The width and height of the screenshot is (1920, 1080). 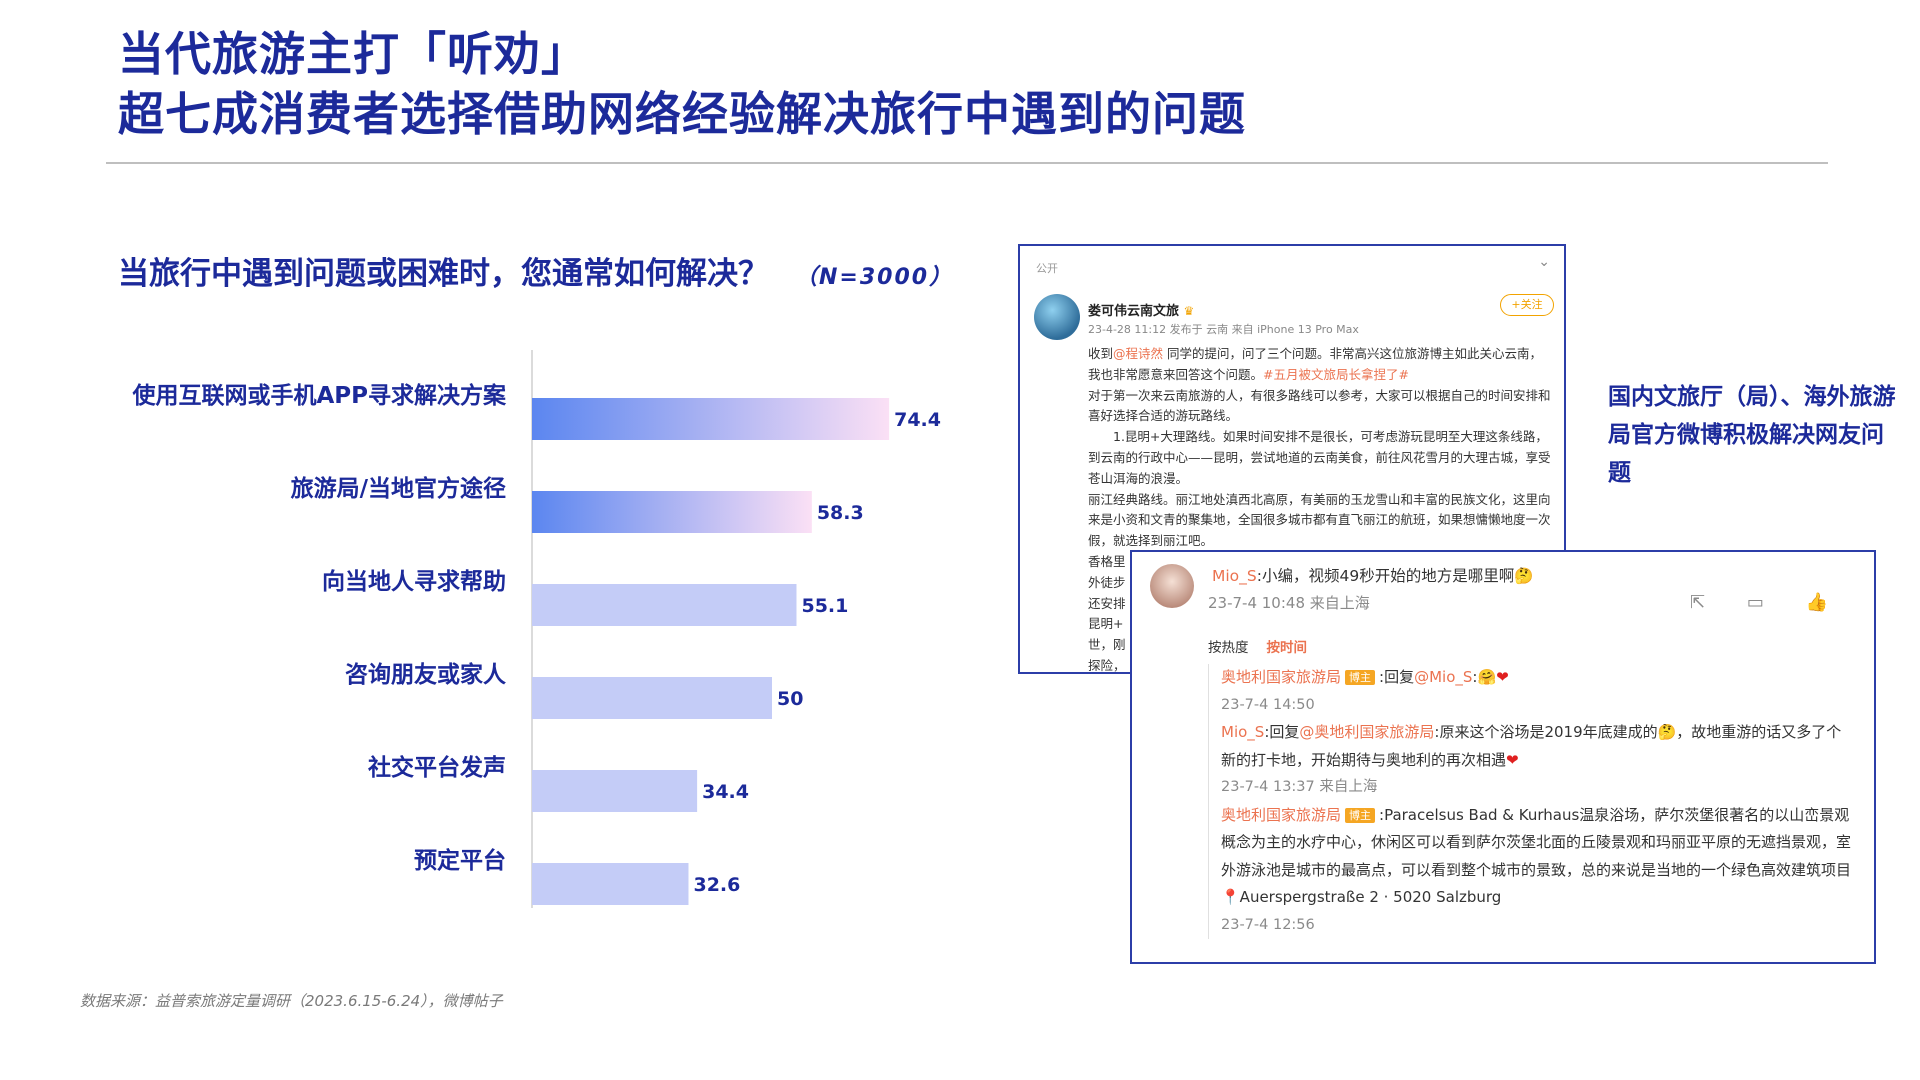 I want to click on tab-time: 按时间, so click(x=1287, y=648).